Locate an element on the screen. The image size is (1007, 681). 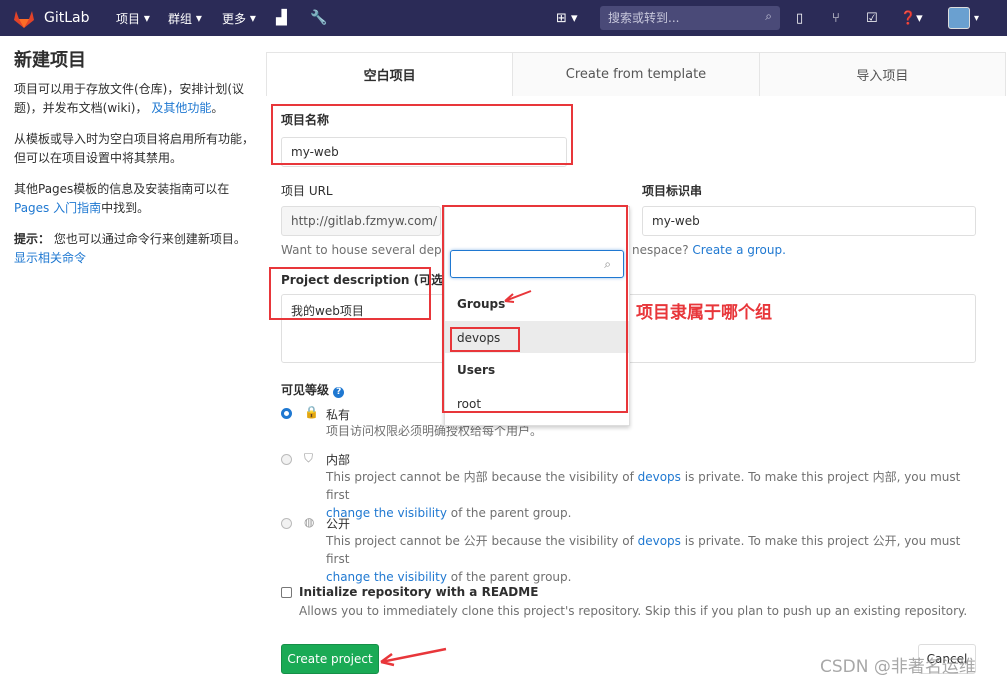
gitlab-logo-icon is located at coordinates (24, 18).